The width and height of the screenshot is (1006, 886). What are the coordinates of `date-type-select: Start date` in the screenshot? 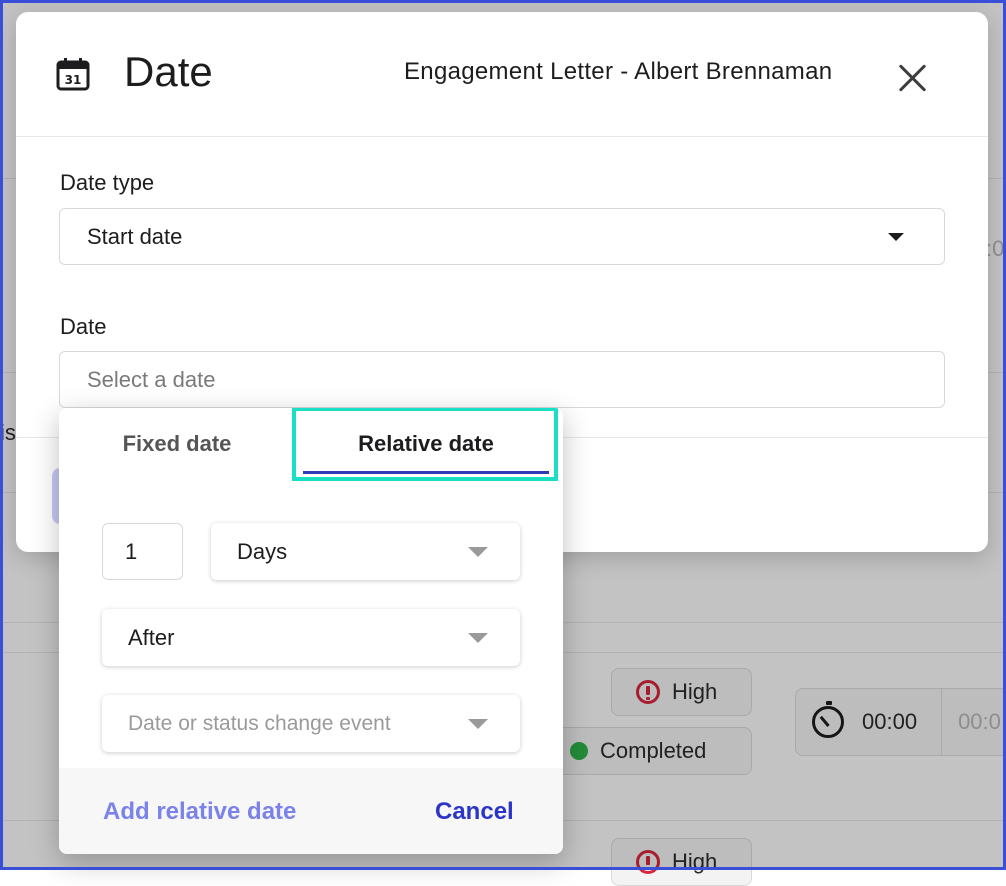 It's located at (502, 236).